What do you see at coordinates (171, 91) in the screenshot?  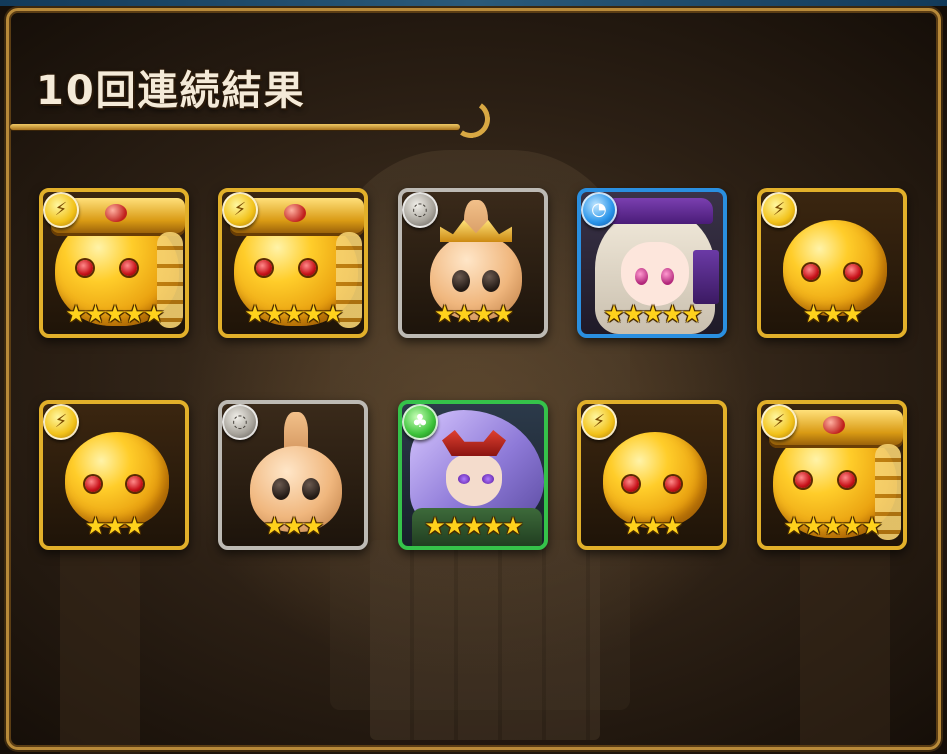 I see `page-title: 10回連続結果` at bounding box center [171, 91].